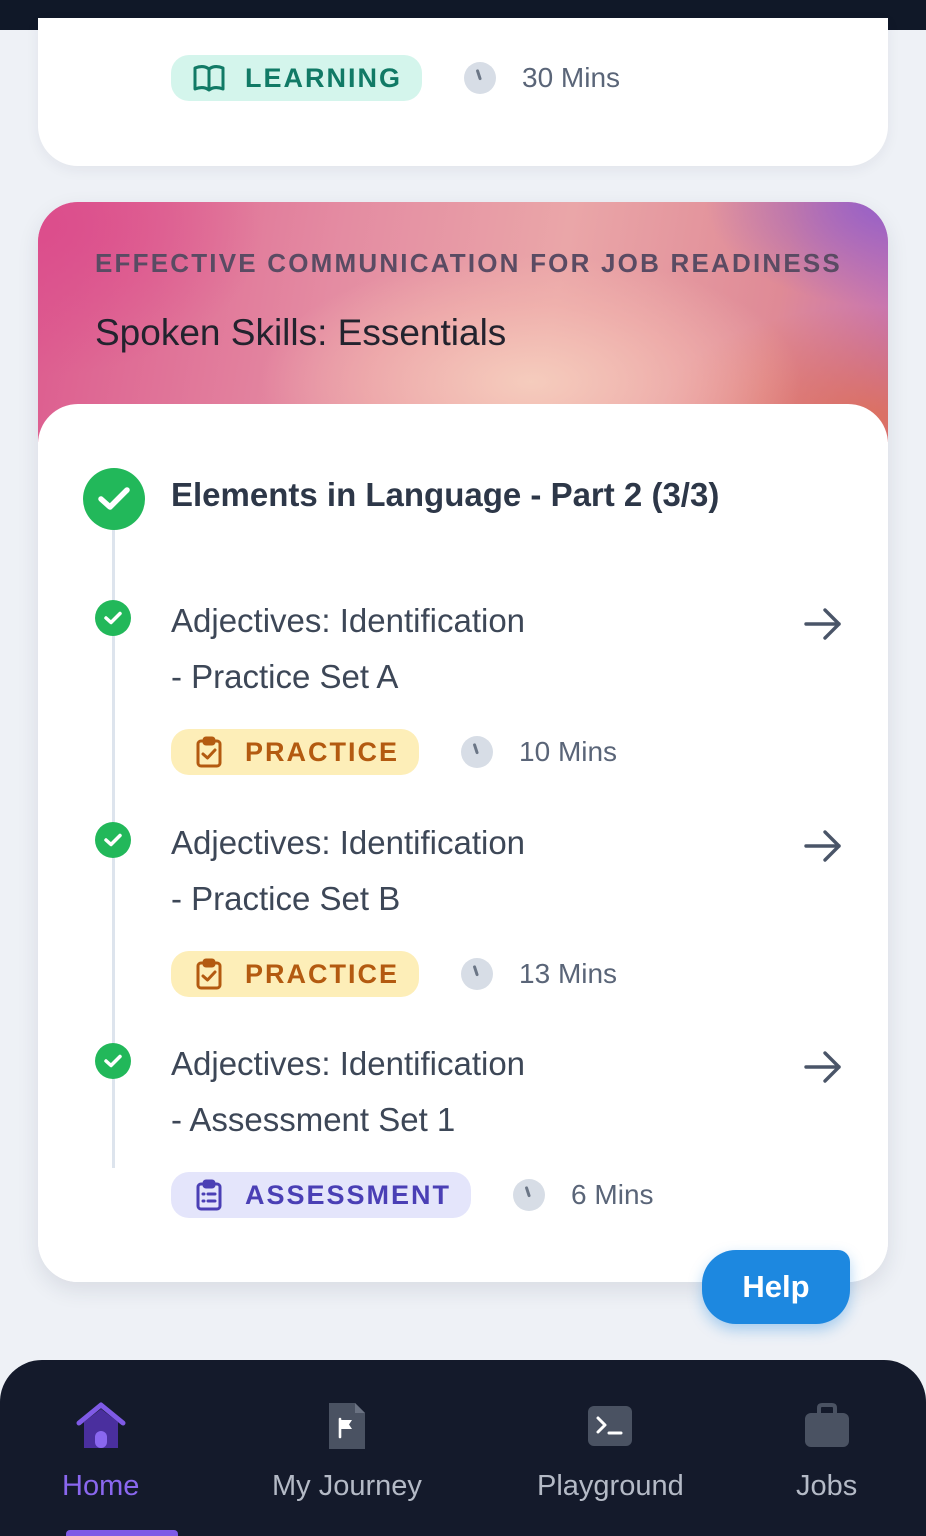 This screenshot has height=1536, width=926. I want to click on nav-label: Playground, so click(610, 1486).